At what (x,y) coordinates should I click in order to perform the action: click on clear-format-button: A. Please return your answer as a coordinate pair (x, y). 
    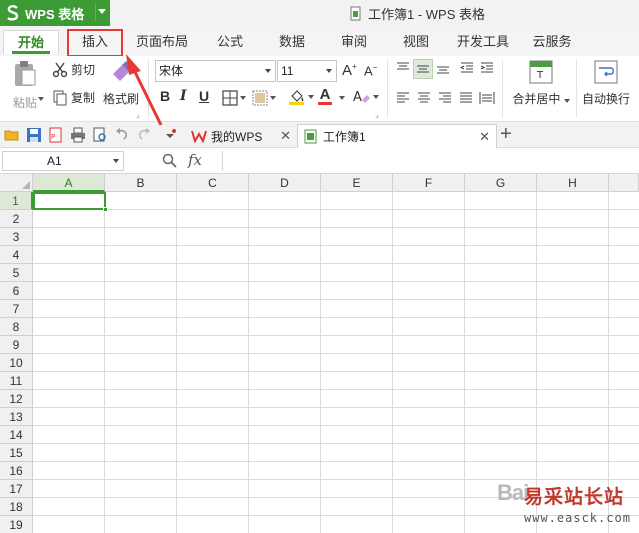
    Looking at the image, I should click on (366, 97).